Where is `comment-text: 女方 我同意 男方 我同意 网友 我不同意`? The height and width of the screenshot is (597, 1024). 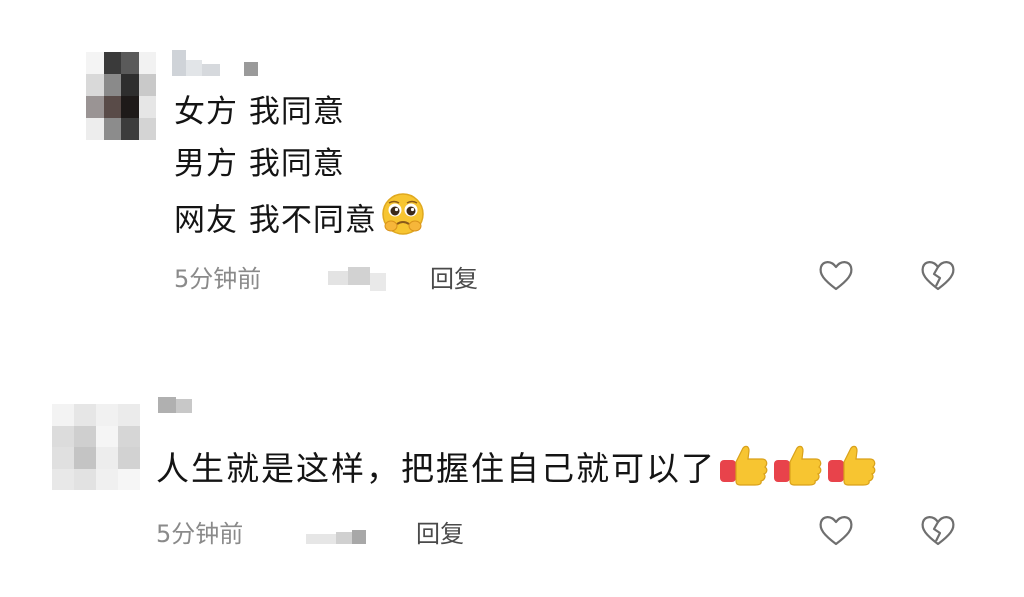 comment-text: 女方 我同意 男方 我同意 网友 我不同意 is located at coordinates (300, 164).